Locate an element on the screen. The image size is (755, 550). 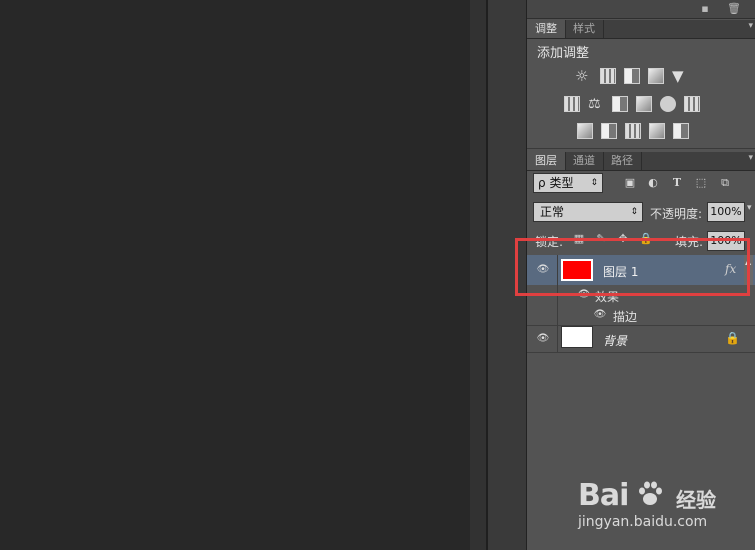
layers-panel-menu-icon: ▾ is located at coordinates (750, 158).